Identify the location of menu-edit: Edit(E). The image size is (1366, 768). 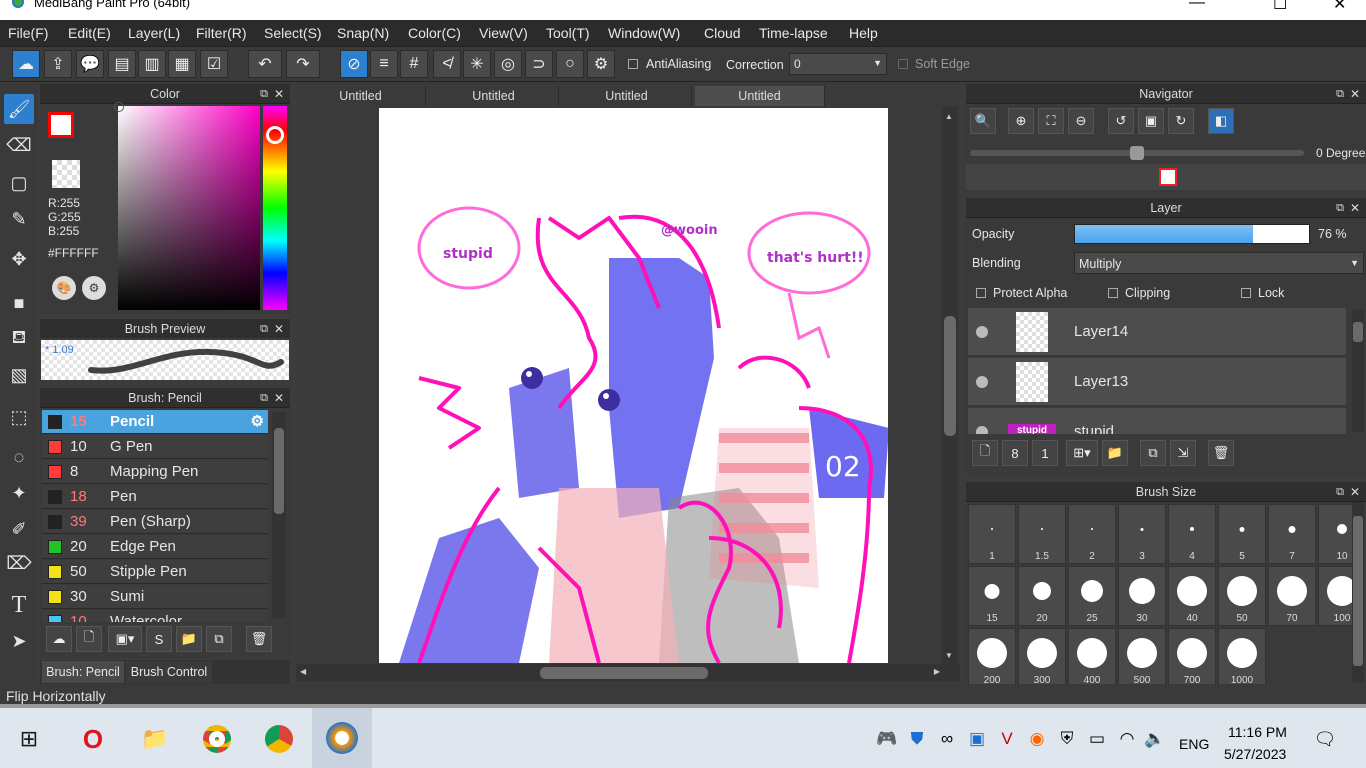
(89, 33).